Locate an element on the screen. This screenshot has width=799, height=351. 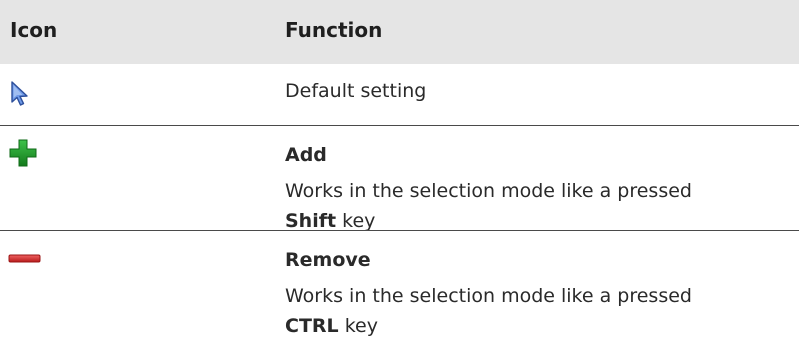
key-name: Shift is located at coordinates (311, 221).